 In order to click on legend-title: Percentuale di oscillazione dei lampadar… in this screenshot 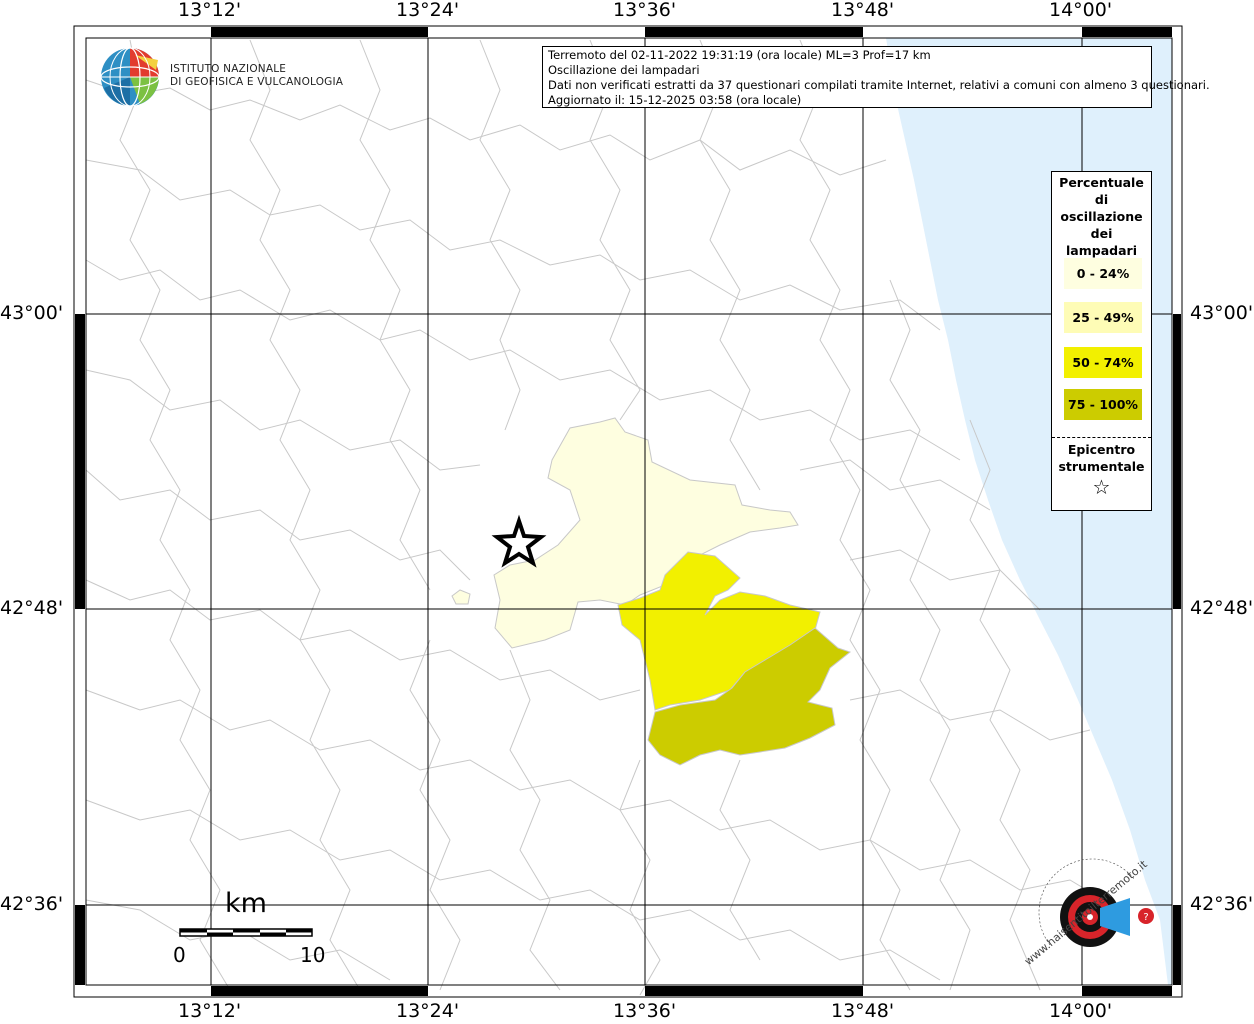, I will do `click(1101, 216)`.